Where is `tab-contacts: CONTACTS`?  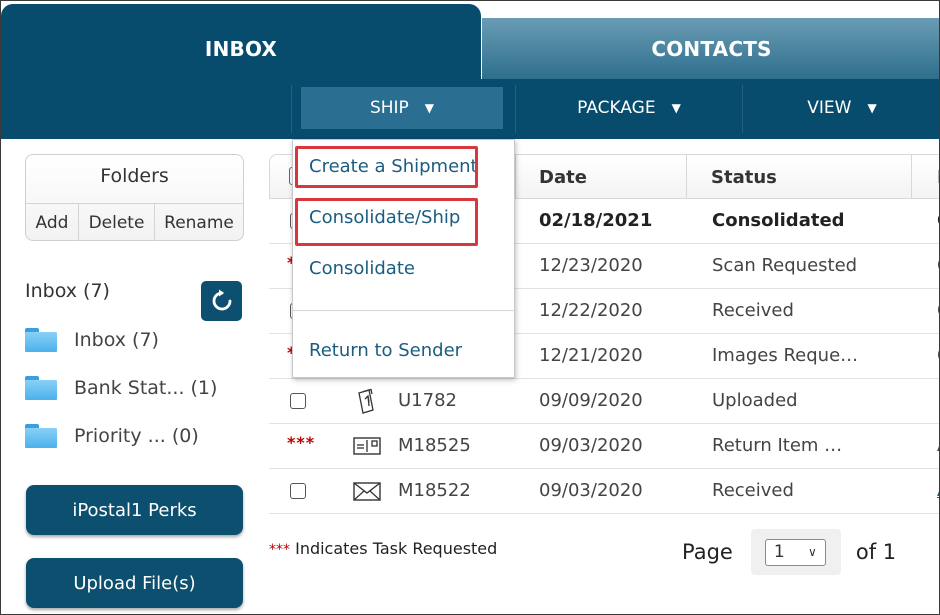 tab-contacts: CONTACTS is located at coordinates (710, 48).